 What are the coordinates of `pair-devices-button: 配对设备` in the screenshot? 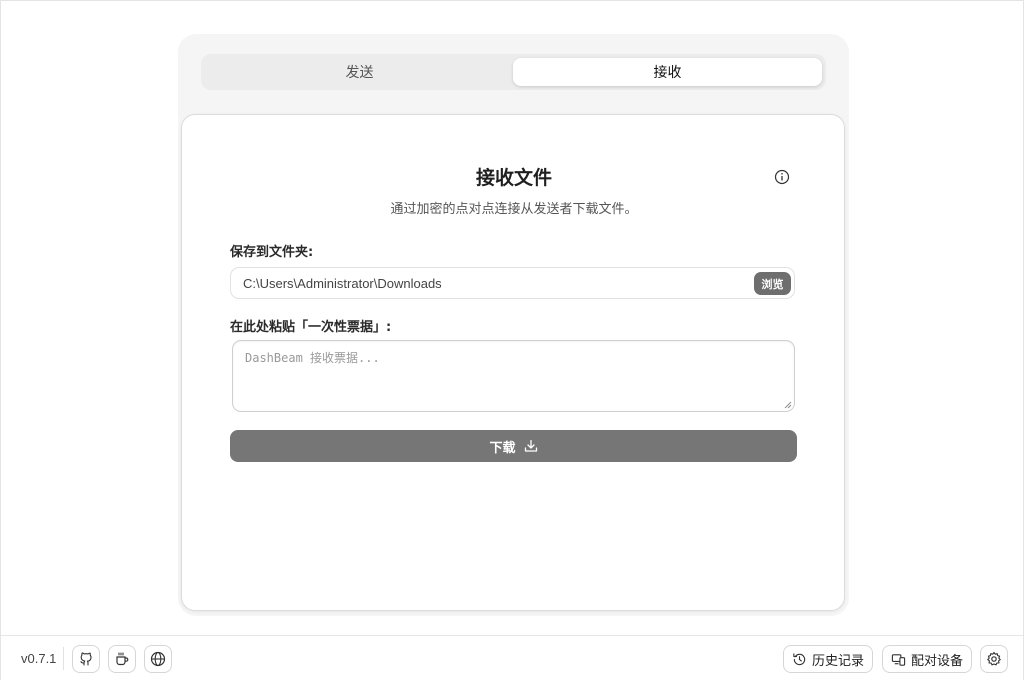 It's located at (927, 659).